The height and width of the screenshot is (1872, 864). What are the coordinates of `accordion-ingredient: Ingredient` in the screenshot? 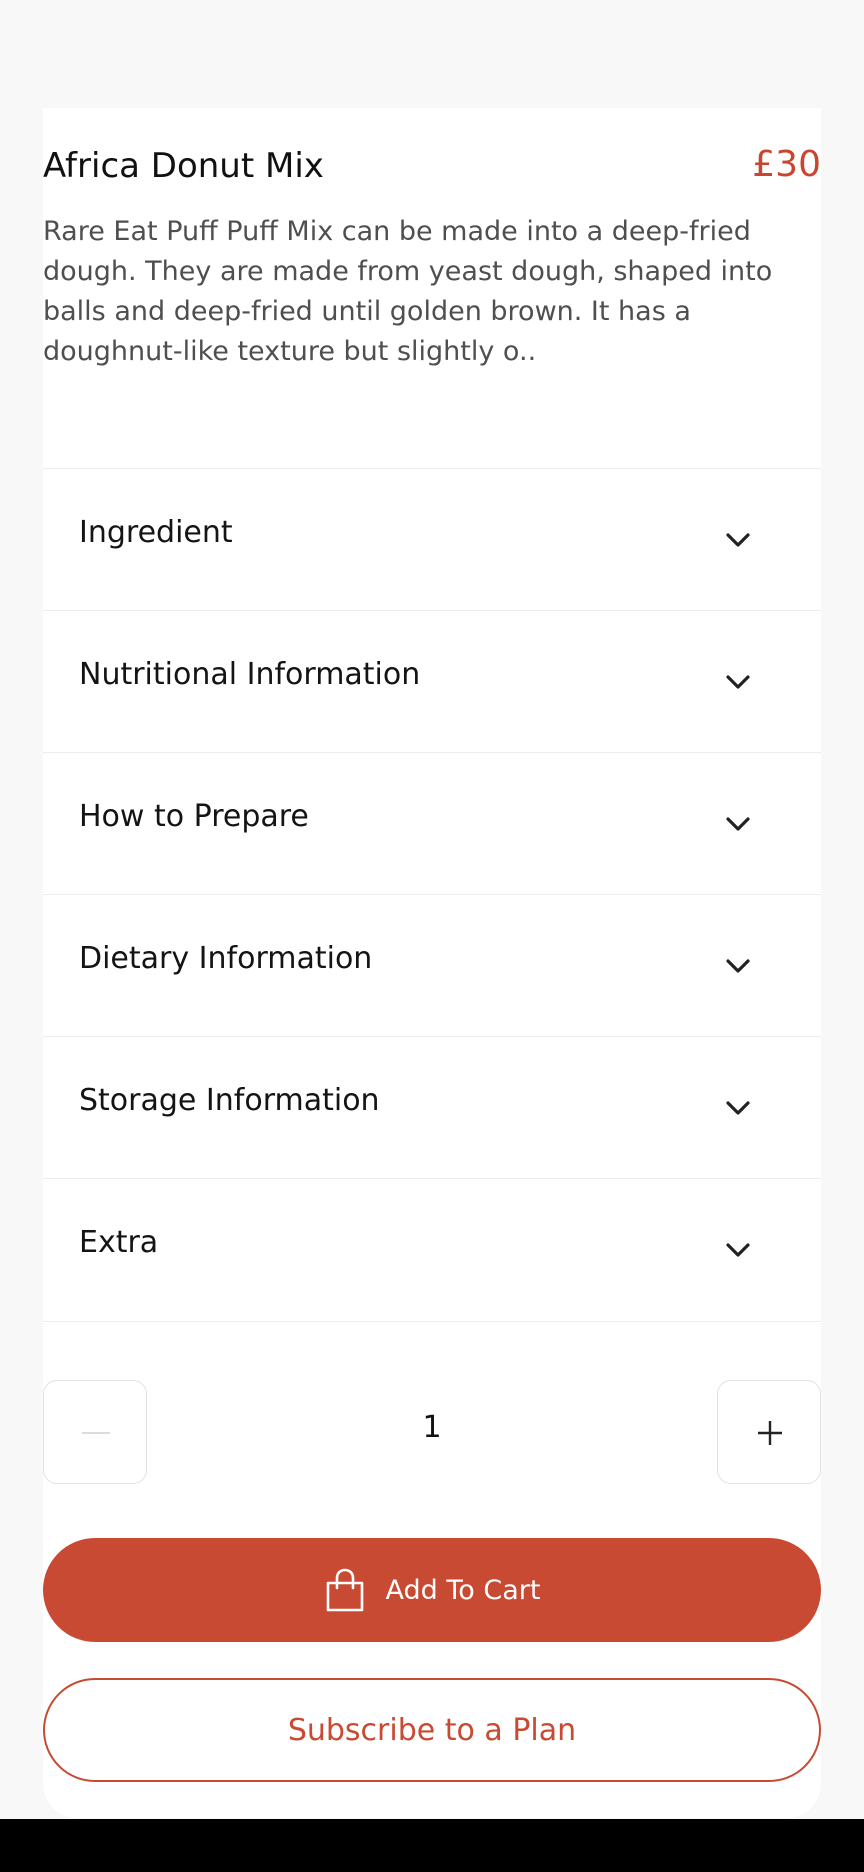 It's located at (432, 539).